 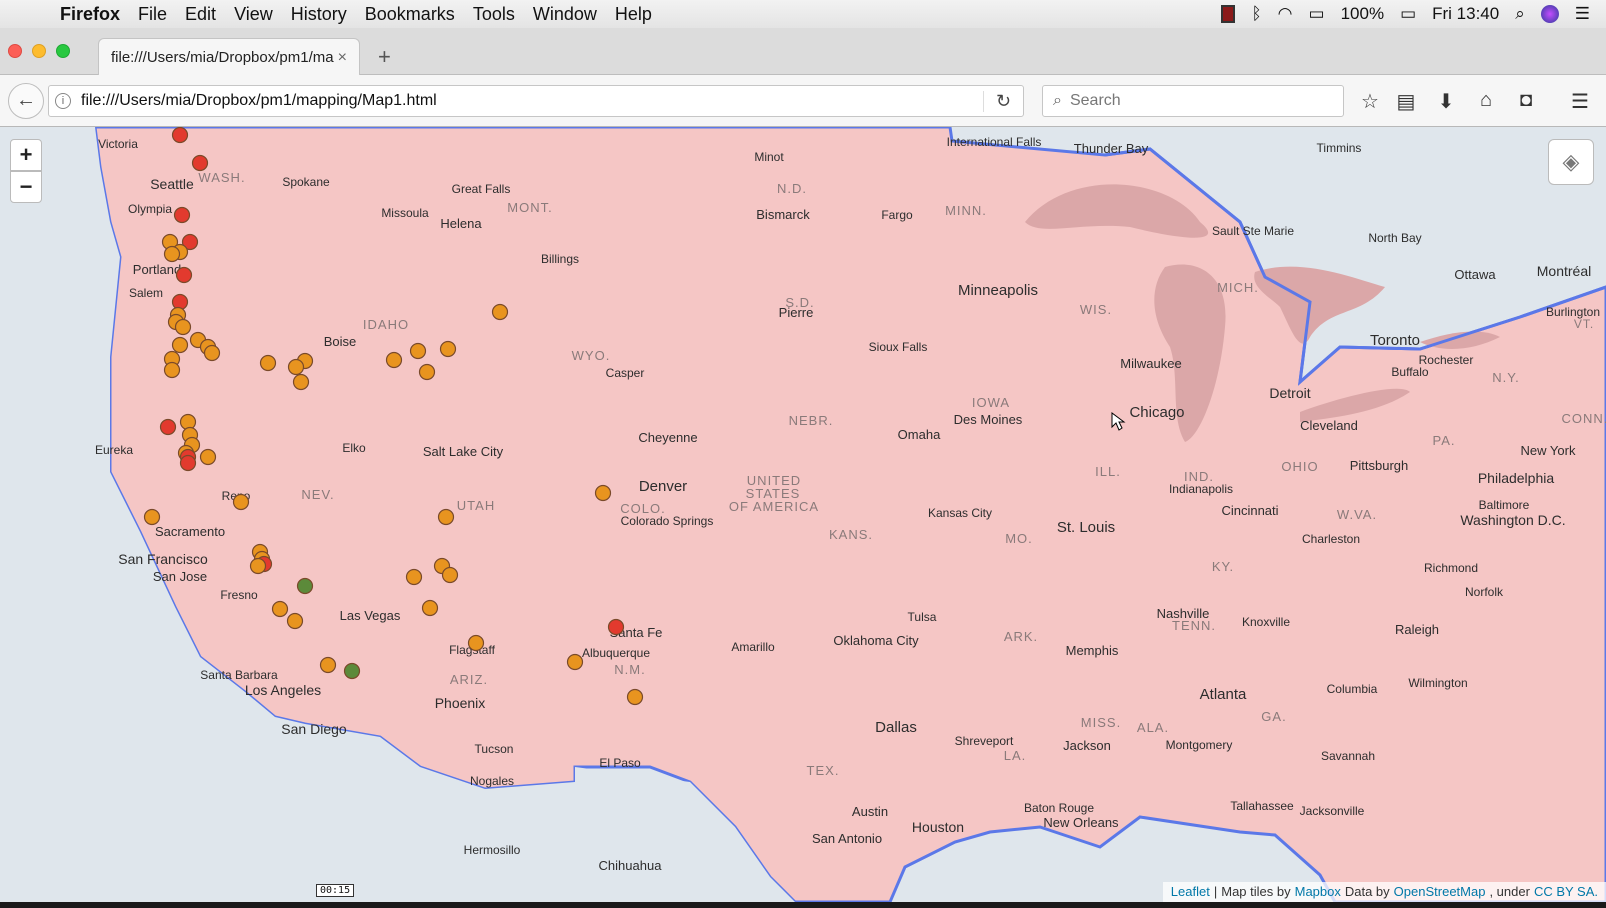 What do you see at coordinates (1571, 162) in the screenshot?
I see `layers-control-icon: ◈` at bounding box center [1571, 162].